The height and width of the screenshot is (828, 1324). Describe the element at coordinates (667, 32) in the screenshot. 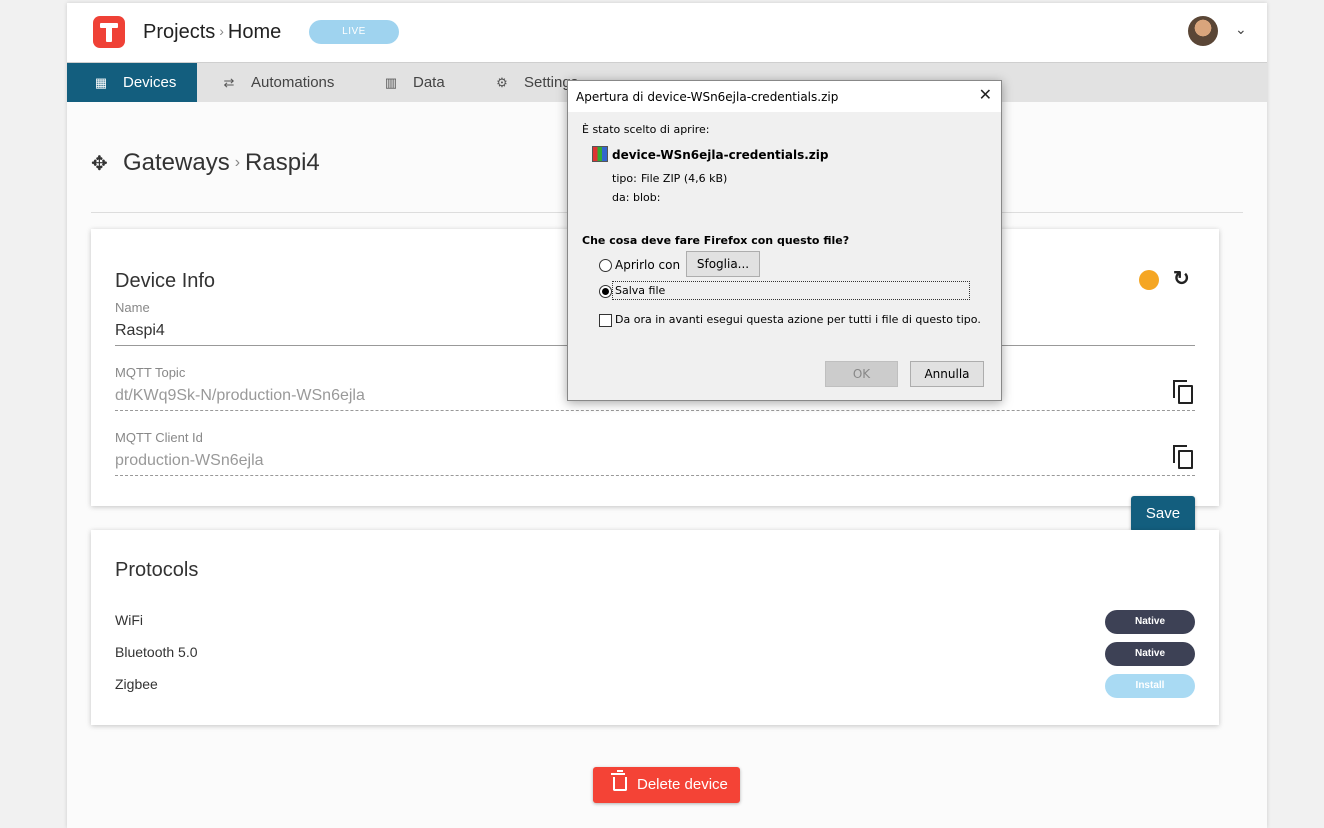

I see `top-header: Projects › Home LIVE ⌄` at that location.